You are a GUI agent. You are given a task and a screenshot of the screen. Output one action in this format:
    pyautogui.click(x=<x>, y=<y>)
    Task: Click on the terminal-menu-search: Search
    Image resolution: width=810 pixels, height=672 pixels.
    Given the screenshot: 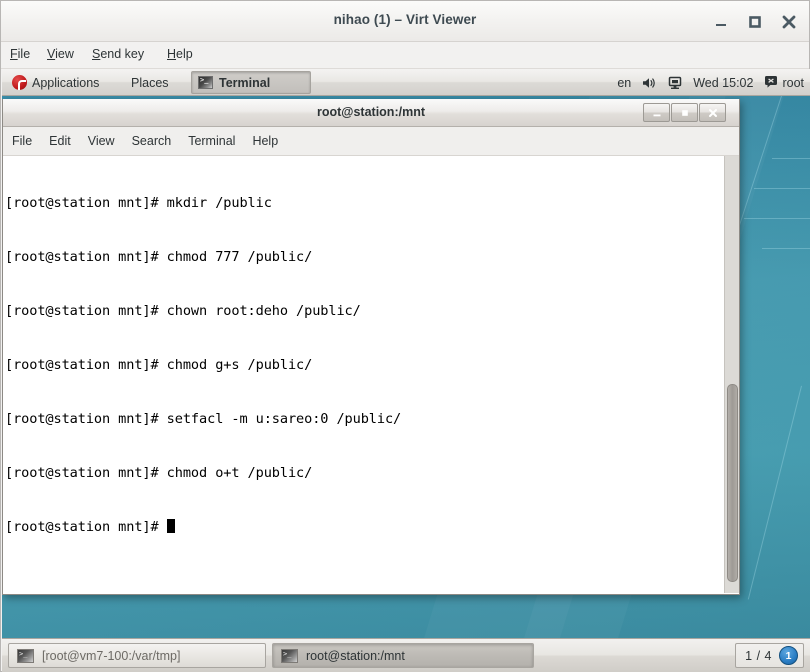 What is the action you would take?
    pyautogui.click(x=152, y=141)
    